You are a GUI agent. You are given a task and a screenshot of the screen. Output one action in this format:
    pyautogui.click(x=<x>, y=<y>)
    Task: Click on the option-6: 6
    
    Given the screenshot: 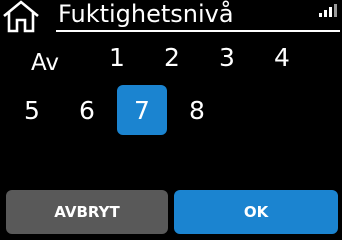 What is the action you would take?
    pyautogui.click(x=87, y=110)
    